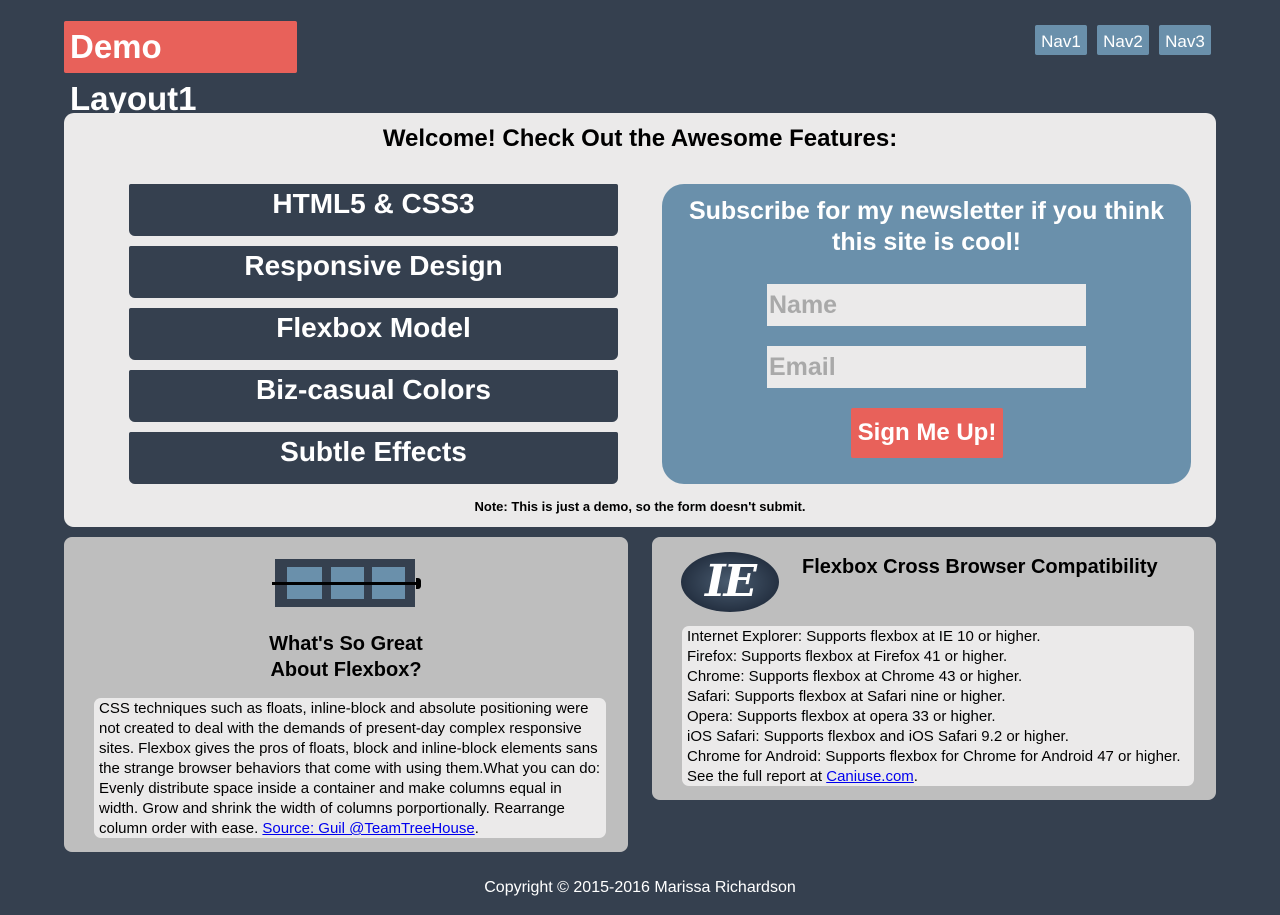 Image resolution: width=1280 pixels, height=915 pixels. Describe the element at coordinates (476, 828) in the screenshot. I see `source-suffix: .` at that location.